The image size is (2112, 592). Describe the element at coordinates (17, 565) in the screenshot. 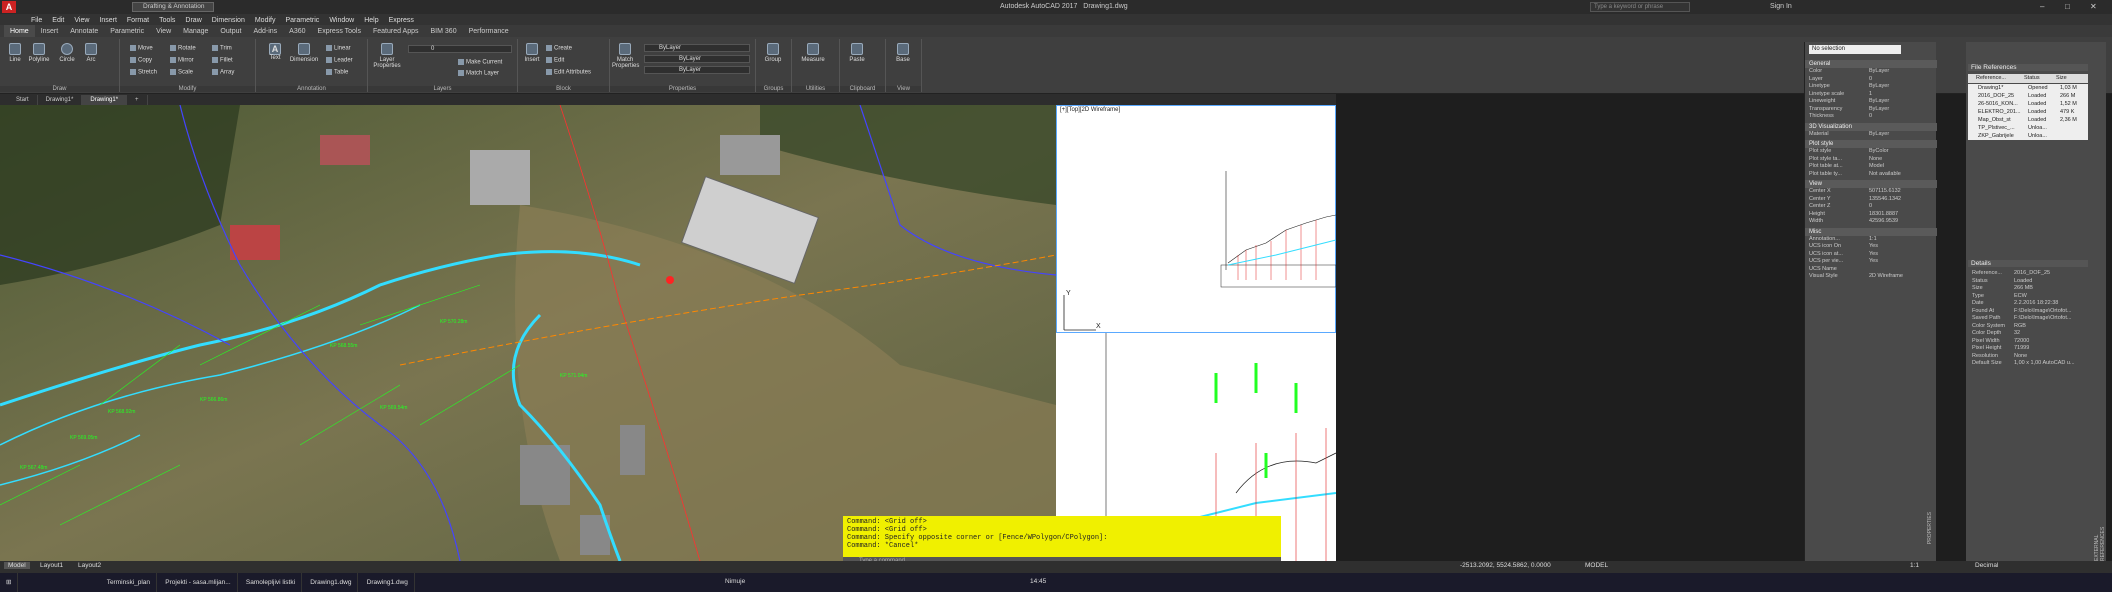

I see `layout-tab-model: Model` at that location.